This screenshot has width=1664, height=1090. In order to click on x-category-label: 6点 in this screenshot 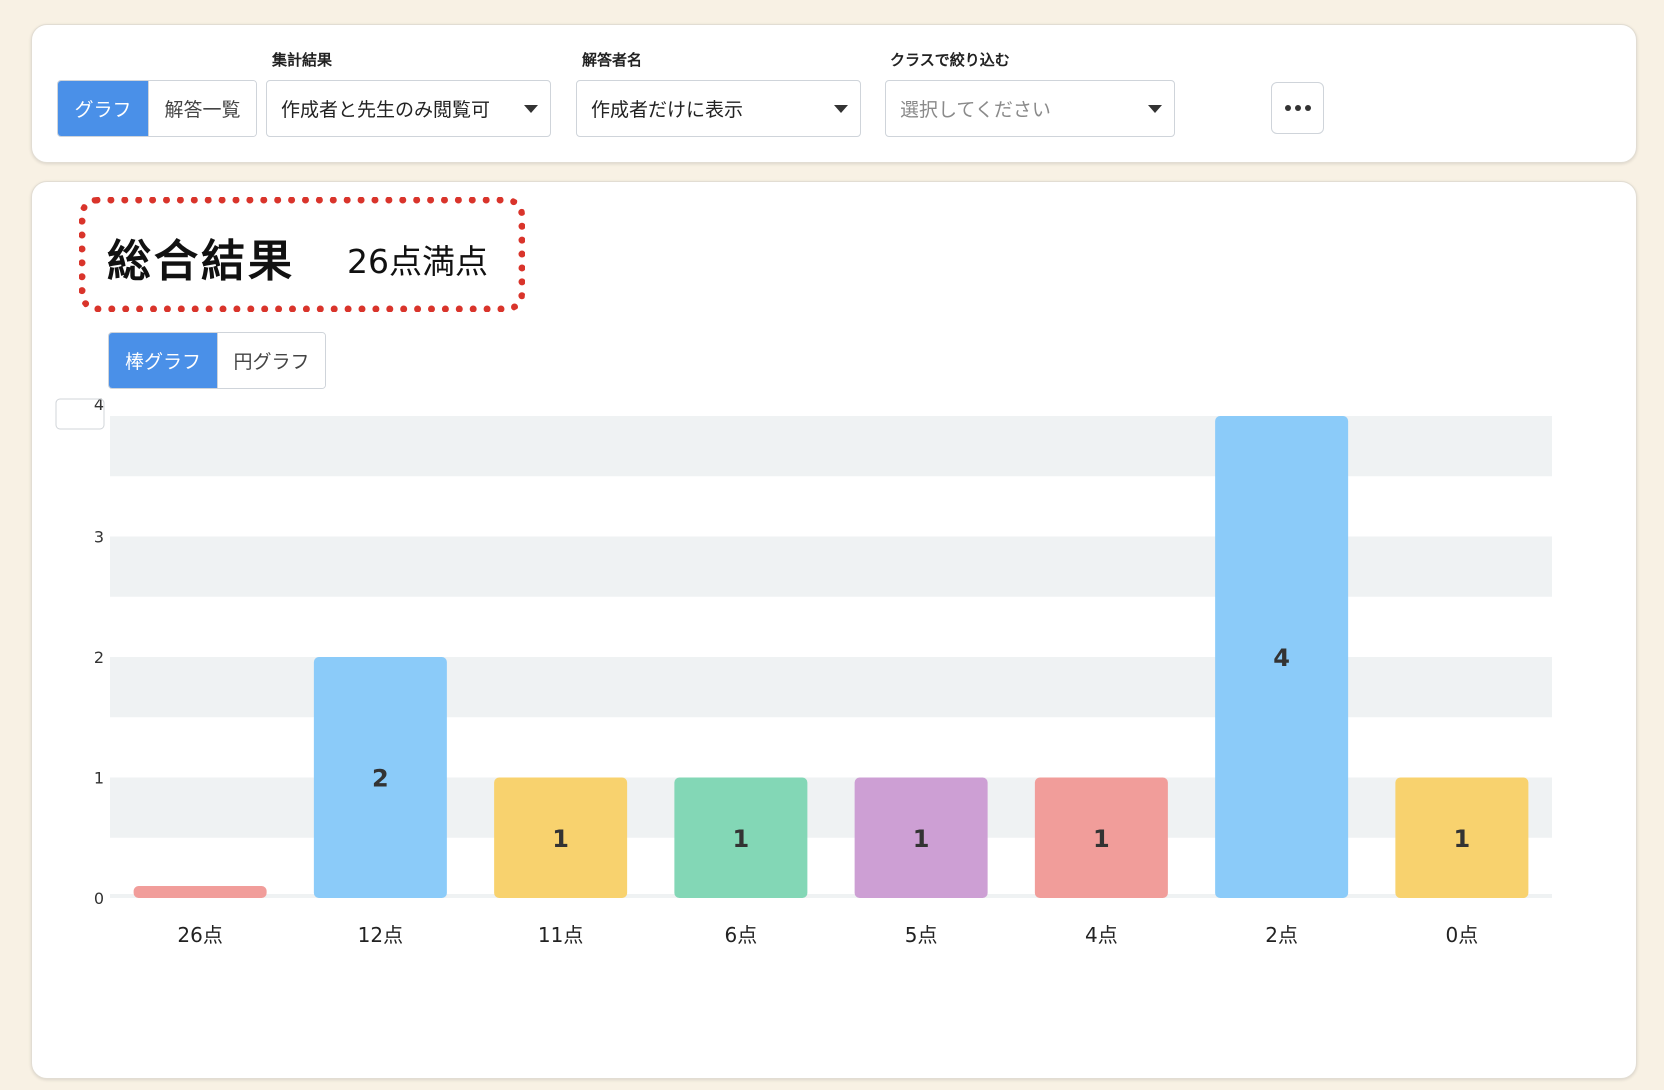, I will do `click(741, 935)`.